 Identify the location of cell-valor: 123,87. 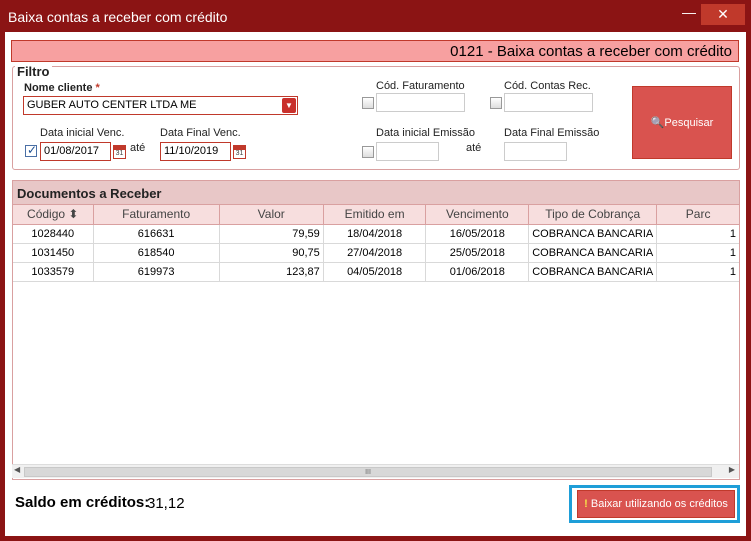
(271, 272).